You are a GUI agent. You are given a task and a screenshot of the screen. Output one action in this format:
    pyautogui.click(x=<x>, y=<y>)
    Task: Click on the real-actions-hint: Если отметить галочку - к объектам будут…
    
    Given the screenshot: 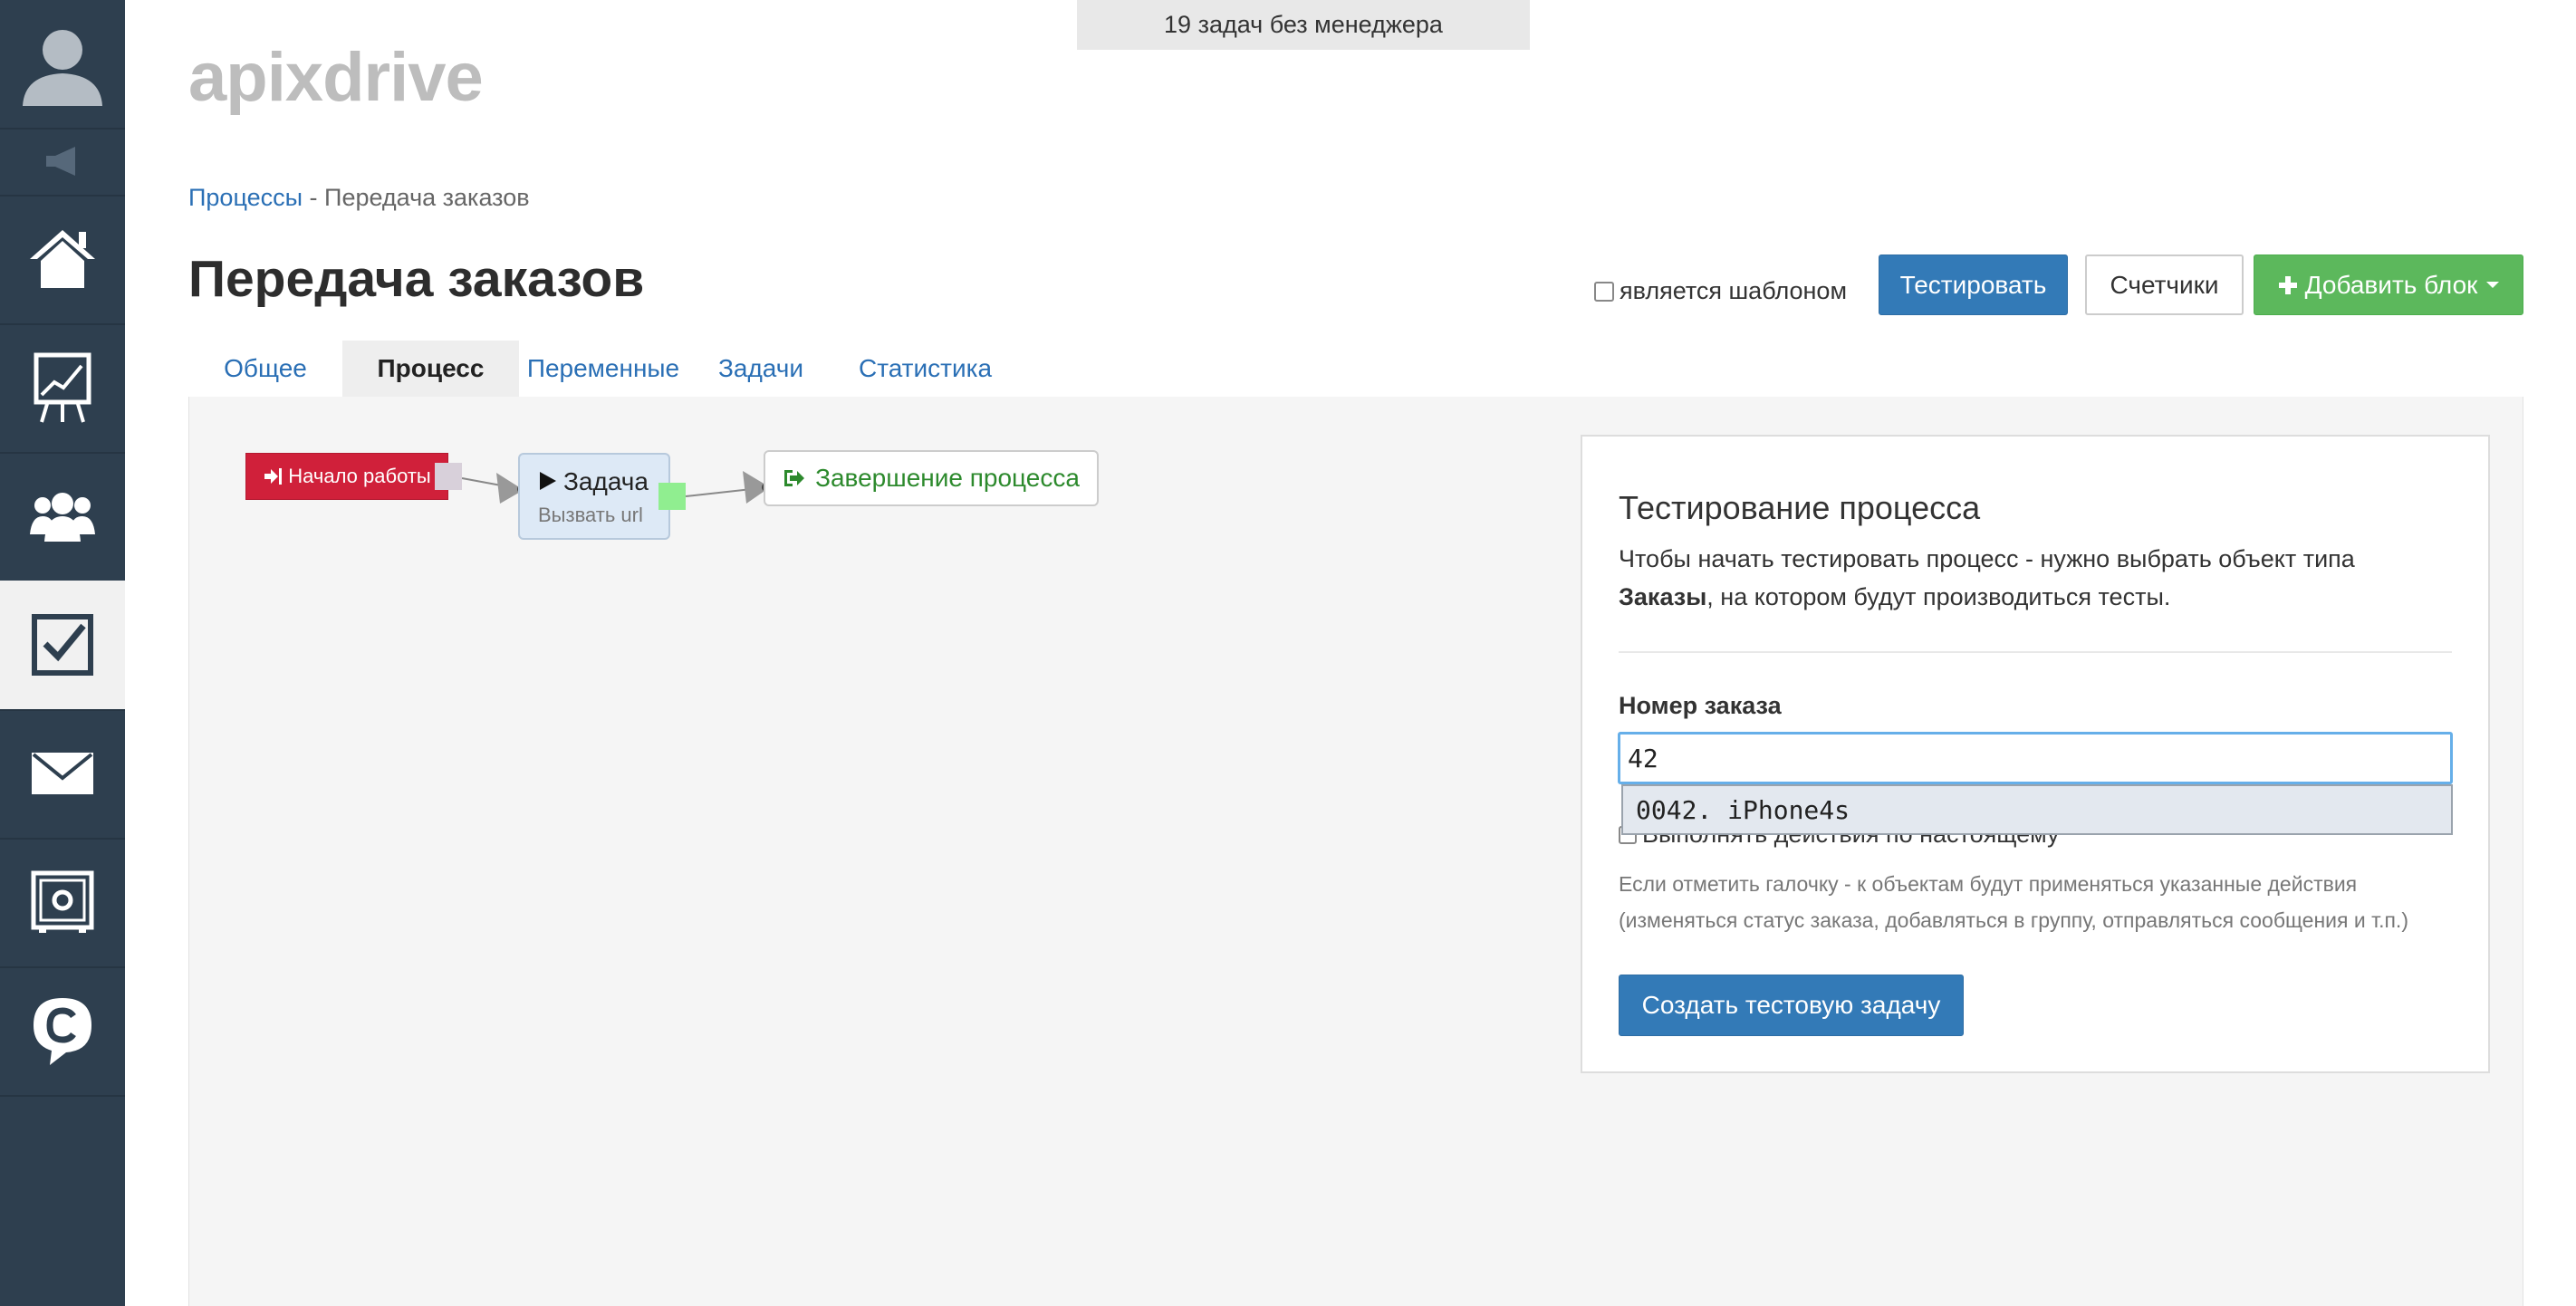 What is the action you would take?
    pyautogui.click(x=2044, y=902)
    